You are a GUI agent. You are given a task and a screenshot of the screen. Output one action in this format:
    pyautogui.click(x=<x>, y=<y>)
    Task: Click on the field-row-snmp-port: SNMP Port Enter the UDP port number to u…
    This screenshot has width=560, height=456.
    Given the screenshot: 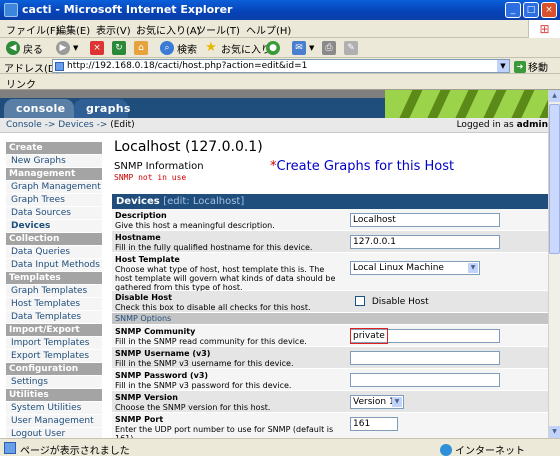 What is the action you would take?
    pyautogui.click(x=330, y=425)
    